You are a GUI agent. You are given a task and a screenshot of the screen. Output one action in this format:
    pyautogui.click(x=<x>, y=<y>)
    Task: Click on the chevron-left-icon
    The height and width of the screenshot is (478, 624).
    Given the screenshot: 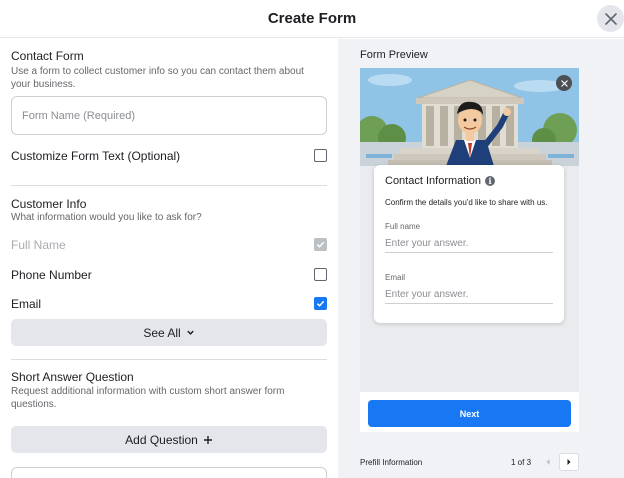 What is the action you would take?
    pyautogui.click(x=548, y=462)
    